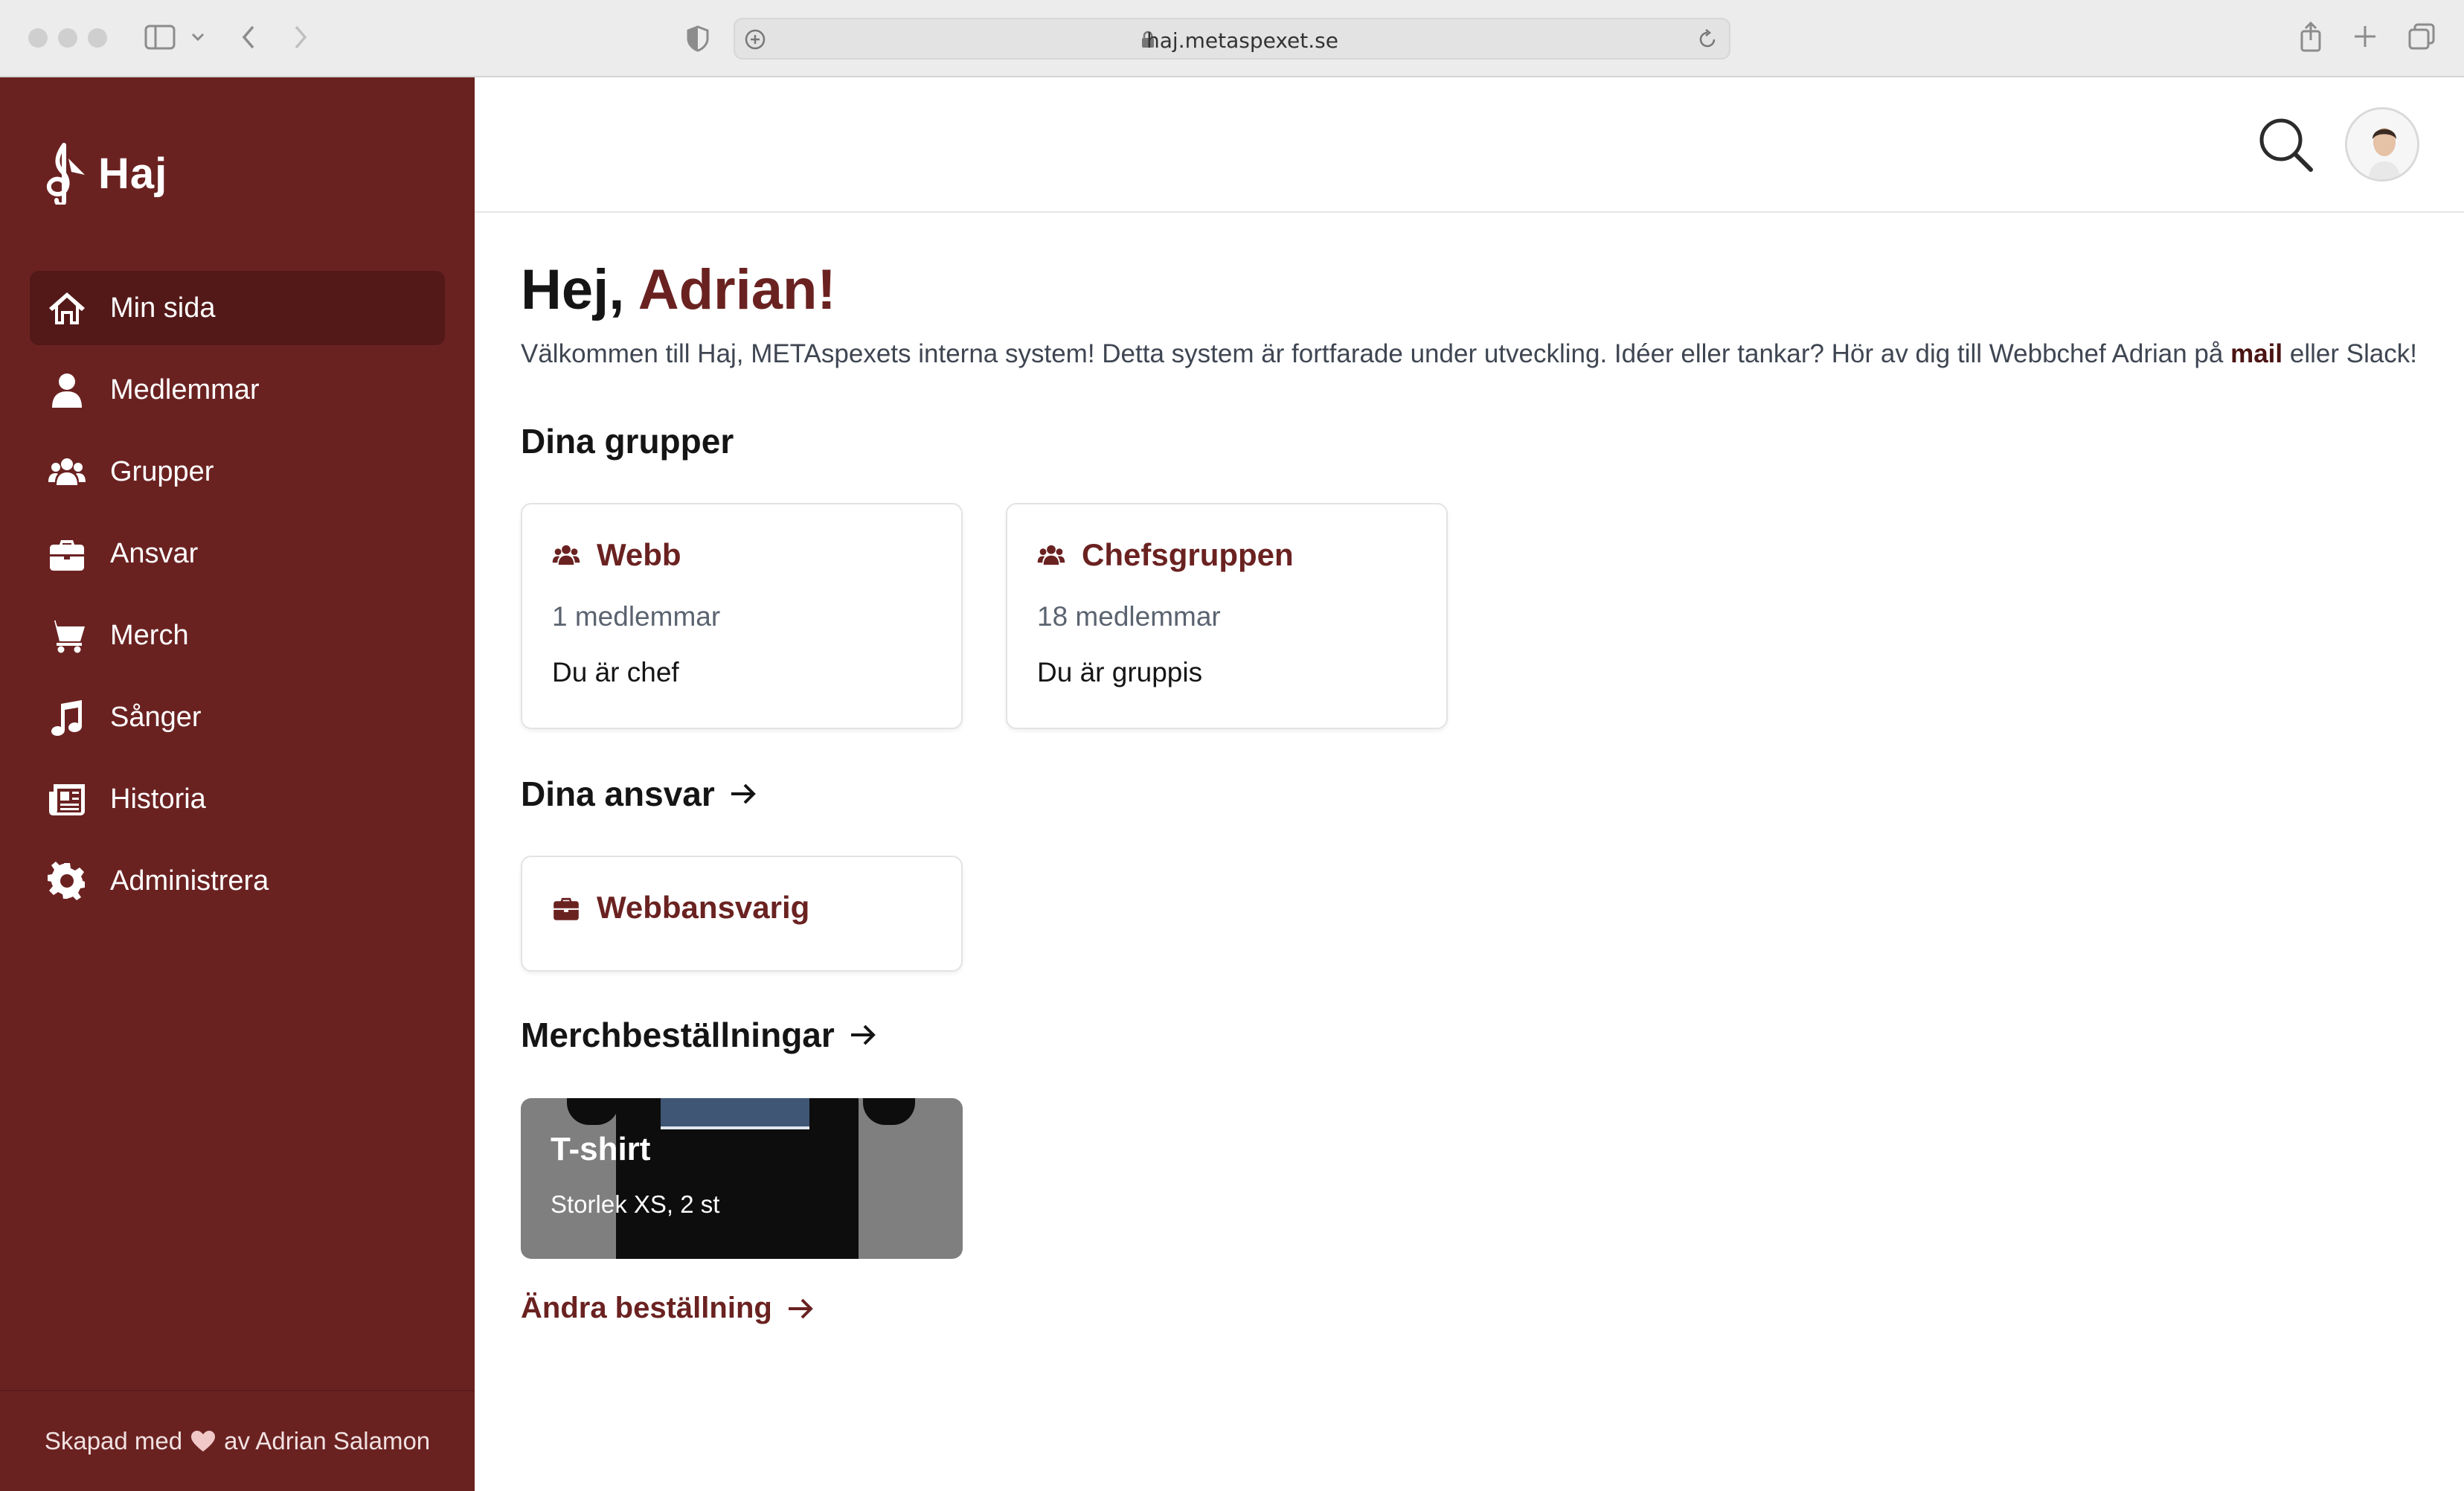 The width and height of the screenshot is (2464, 1491). Describe the element at coordinates (158, 799) in the screenshot. I see `sidebar-item-label: Historia` at that location.